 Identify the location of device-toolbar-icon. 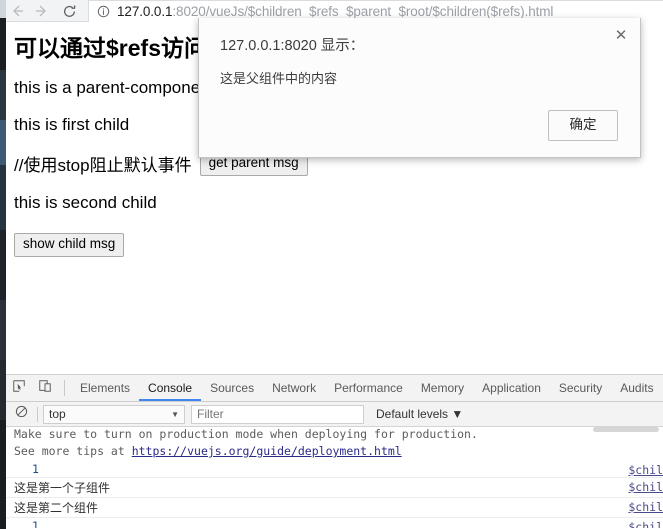
(45, 388).